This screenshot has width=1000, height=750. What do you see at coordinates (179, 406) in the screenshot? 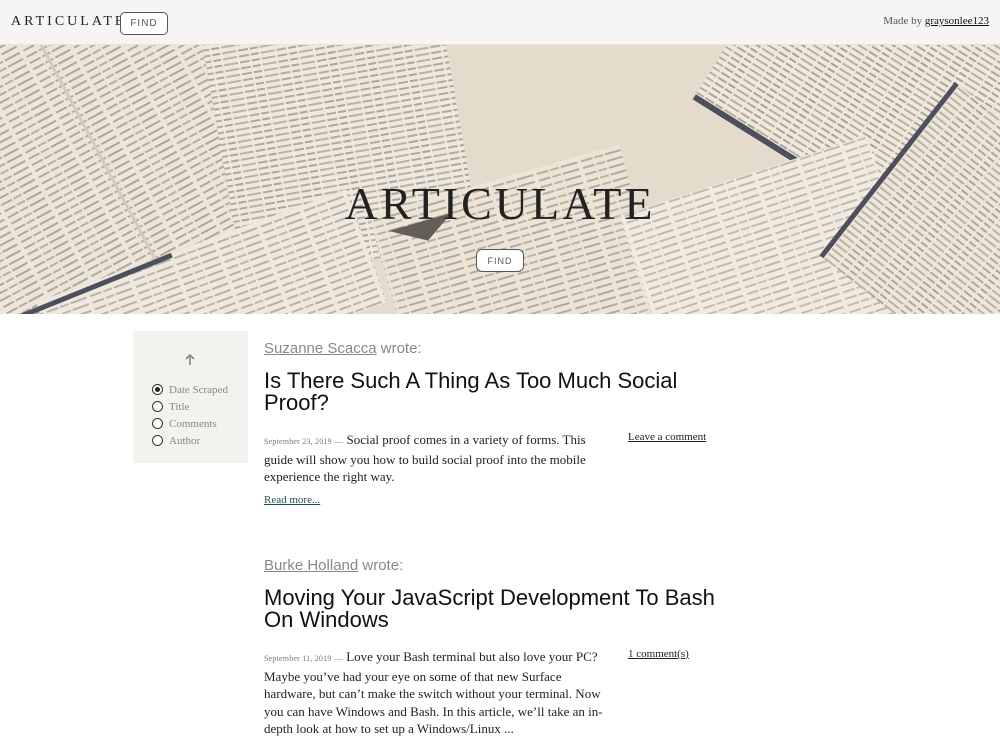
I see `sort-option-label: Title` at bounding box center [179, 406].